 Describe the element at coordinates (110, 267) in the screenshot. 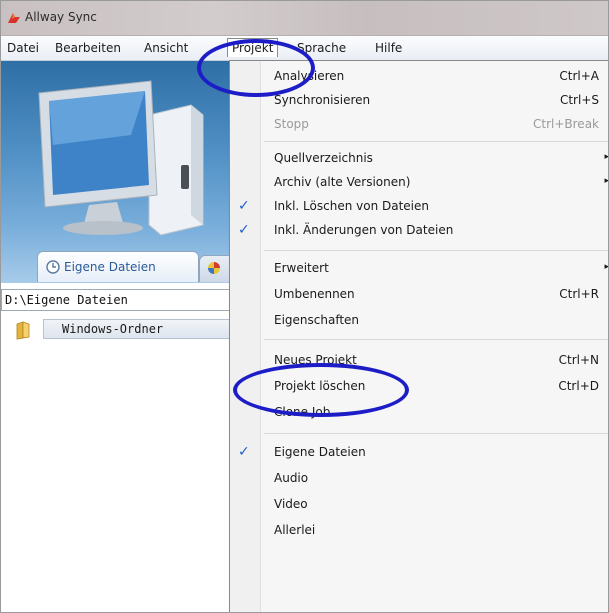

I see `tab-label: Eigene Dateien` at that location.